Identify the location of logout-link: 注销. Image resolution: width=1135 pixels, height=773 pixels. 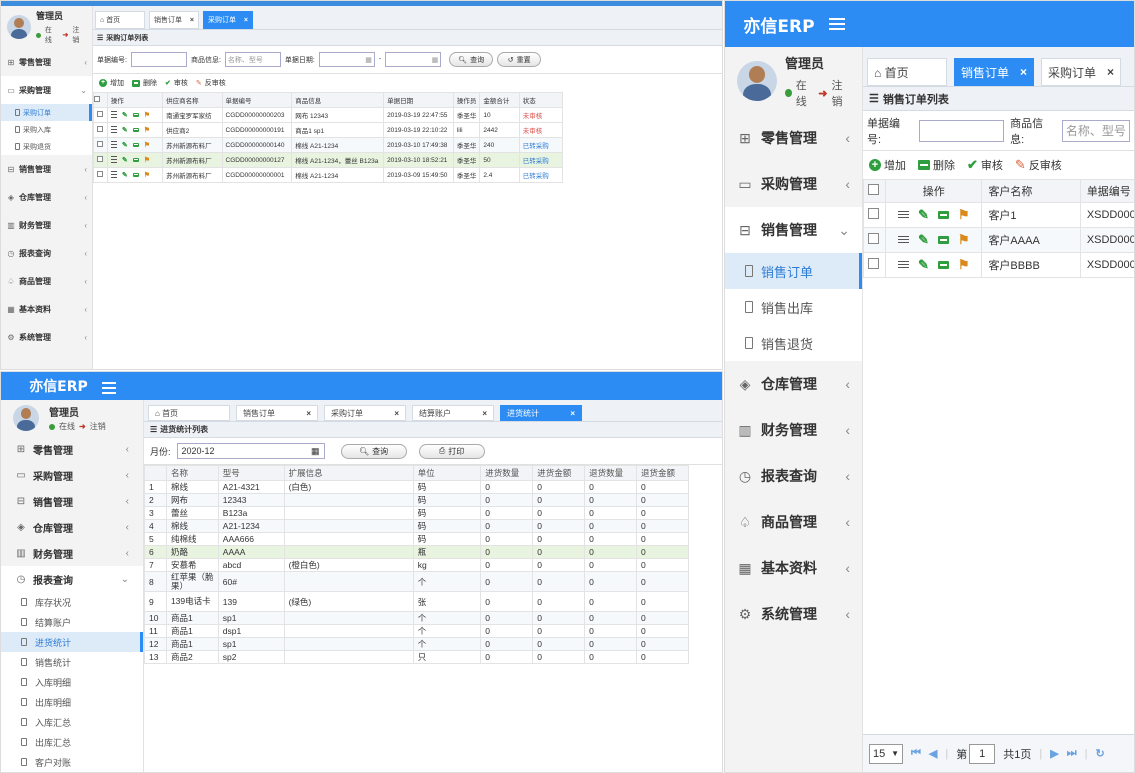
(98, 426).